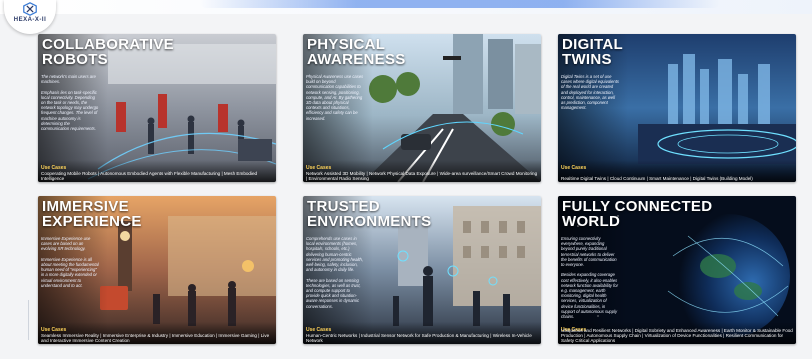 Image resolution: width=812 pixels, height=359 pixels. Describe the element at coordinates (30, 9) in the screenshot. I see `hexa-x-logo-icon` at that location.